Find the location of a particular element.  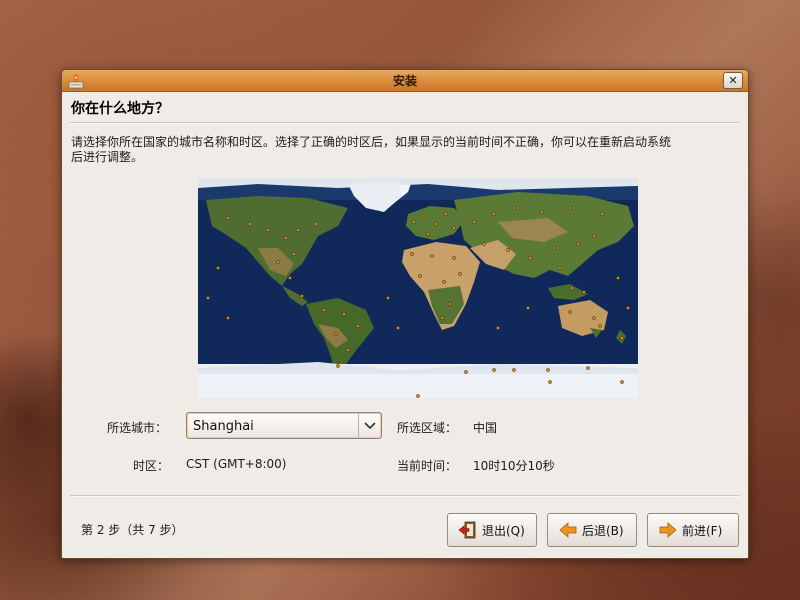

arrow-left-icon is located at coordinates (568, 530).